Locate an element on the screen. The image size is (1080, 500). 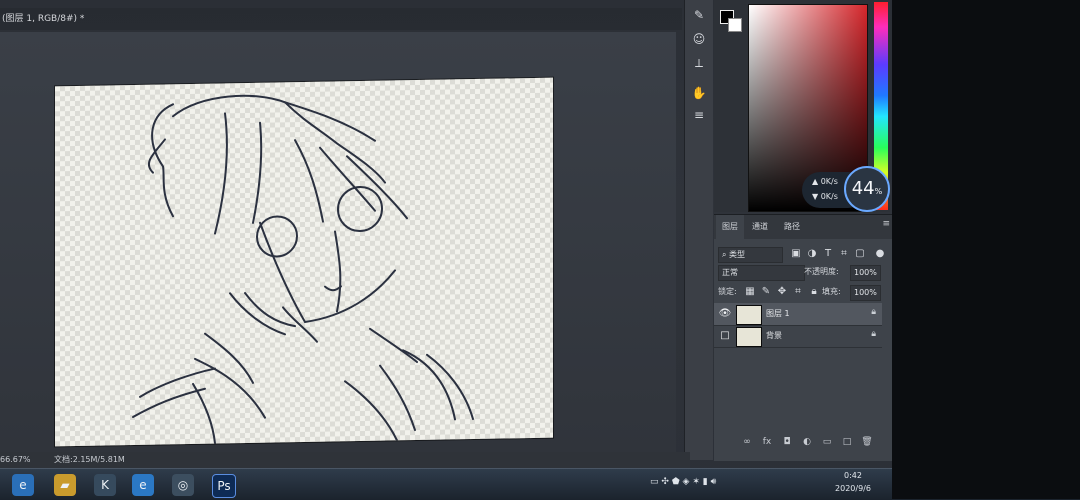
tray-icons: ▭ ✣ ⬟ ◈ ✶ ▮ 🔊︎ is located at coordinates (683, 482).